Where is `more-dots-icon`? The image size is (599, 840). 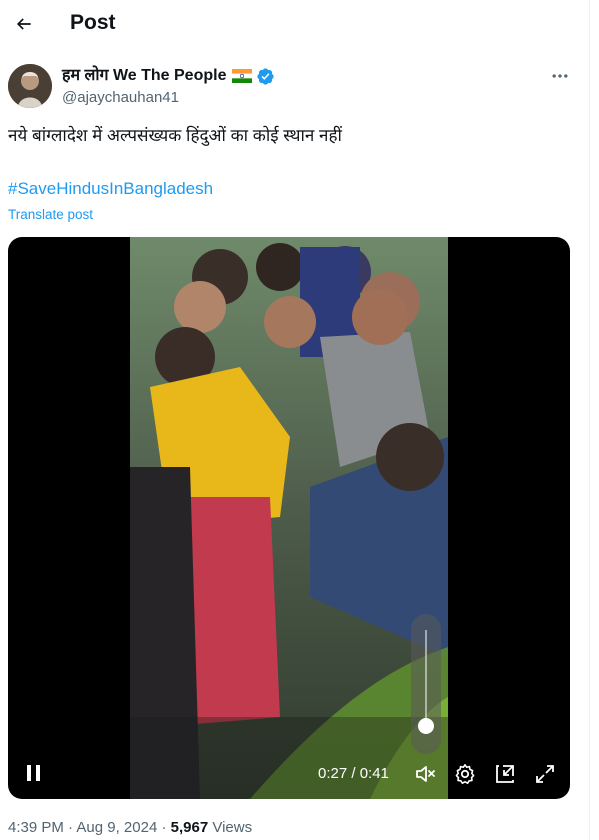
more-dots-icon is located at coordinates (560, 76).